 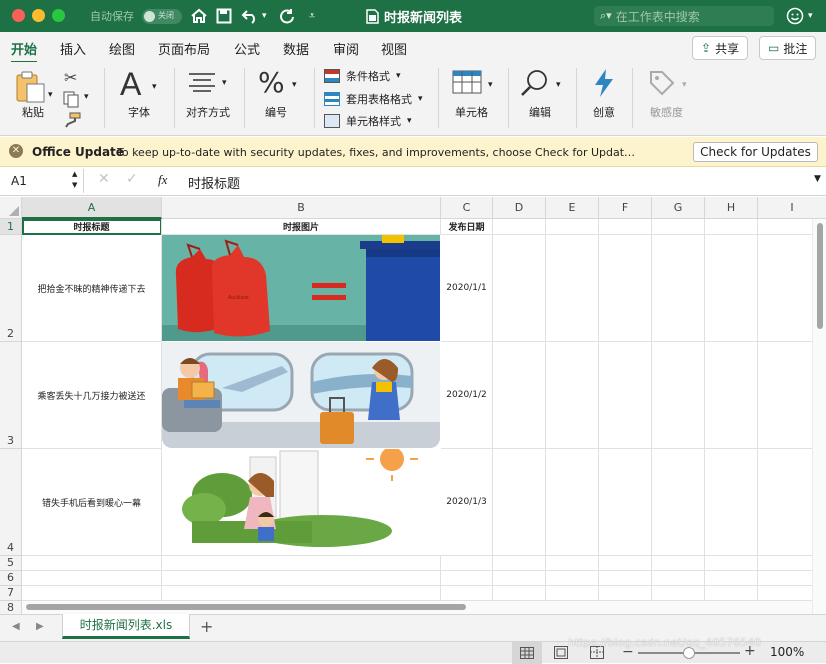 I want to click on row-header-5: 5, so click(x=11, y=563).